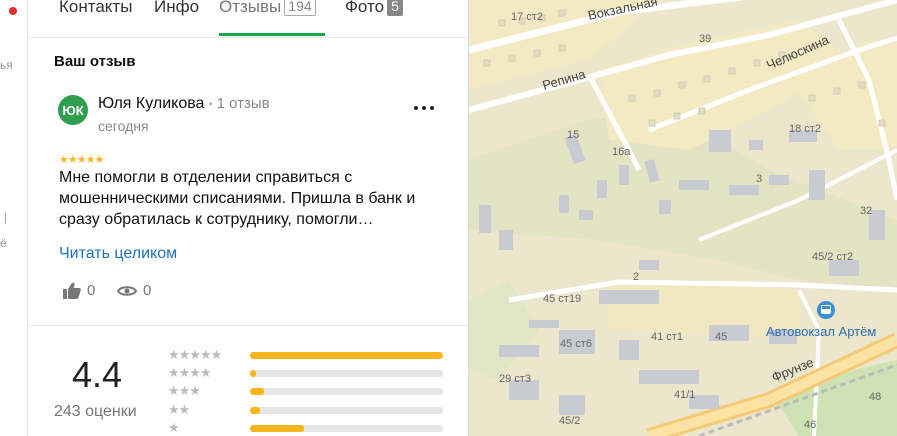 The height and width of the screenshot is (436, 897). Describe the element at coordinates (184, 390) in the screenshot. I see `rating-row-stars: ★★★` at that location.